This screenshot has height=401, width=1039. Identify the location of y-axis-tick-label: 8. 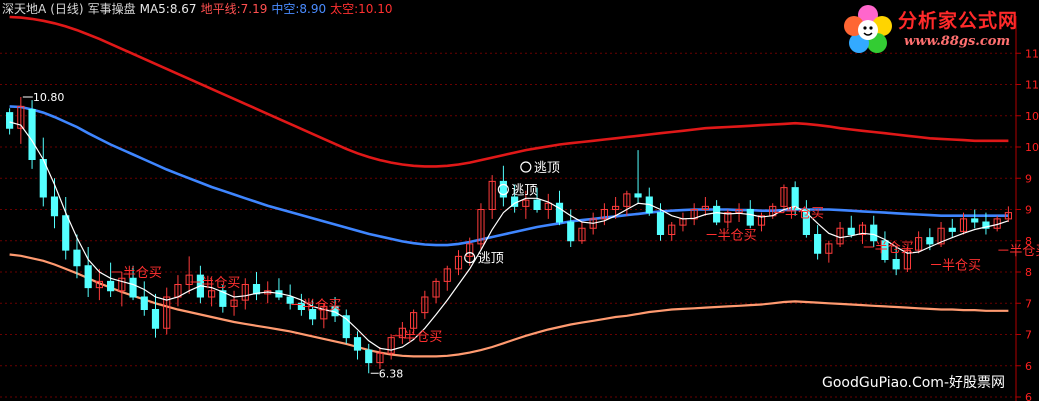
(1028, 272).